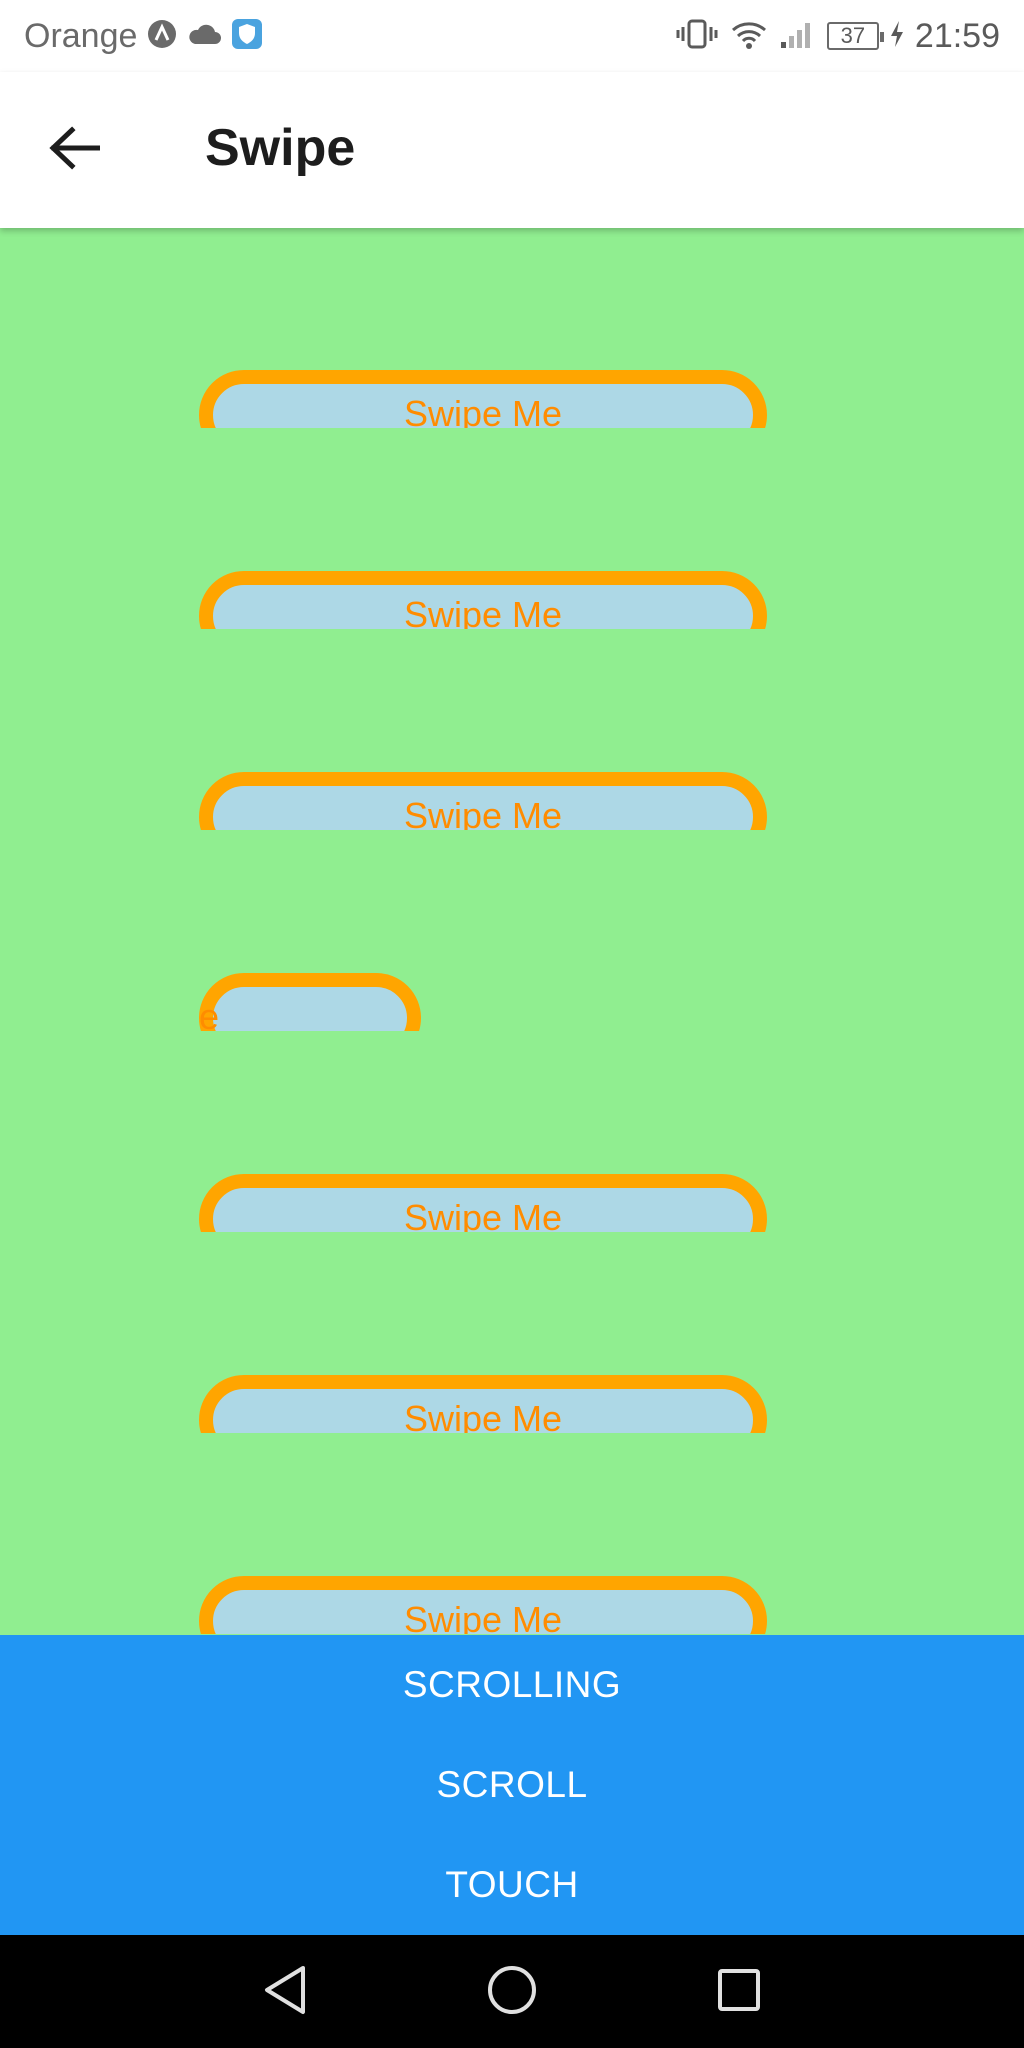 The image size is (1024, 2048). I want to click on action-buttons: SCROLLING SCROLL TOUCH, so click(512, 1785).